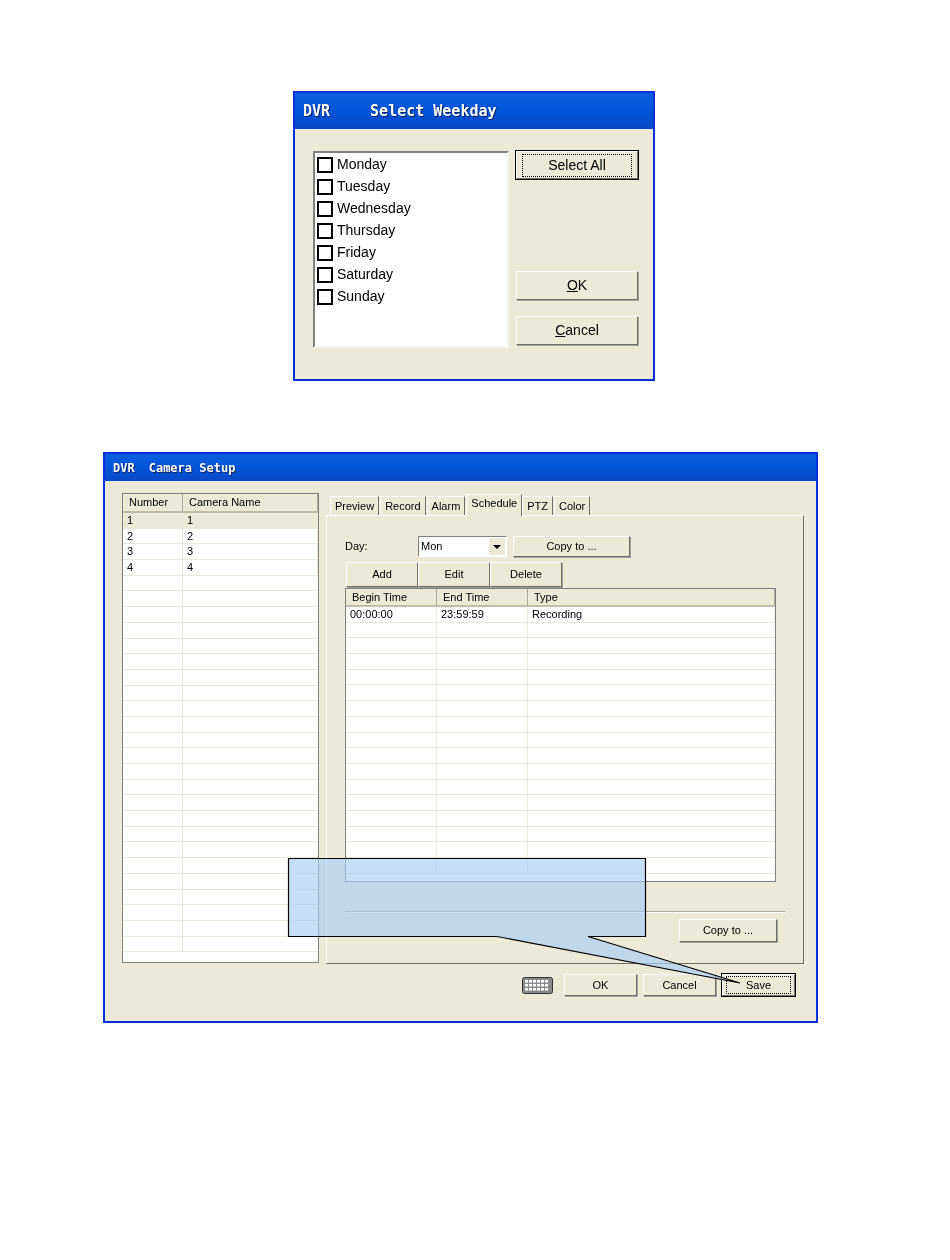 This screenshot has width=950, height=1260. I want to click on table-row: 3 3, so click(220, 552).